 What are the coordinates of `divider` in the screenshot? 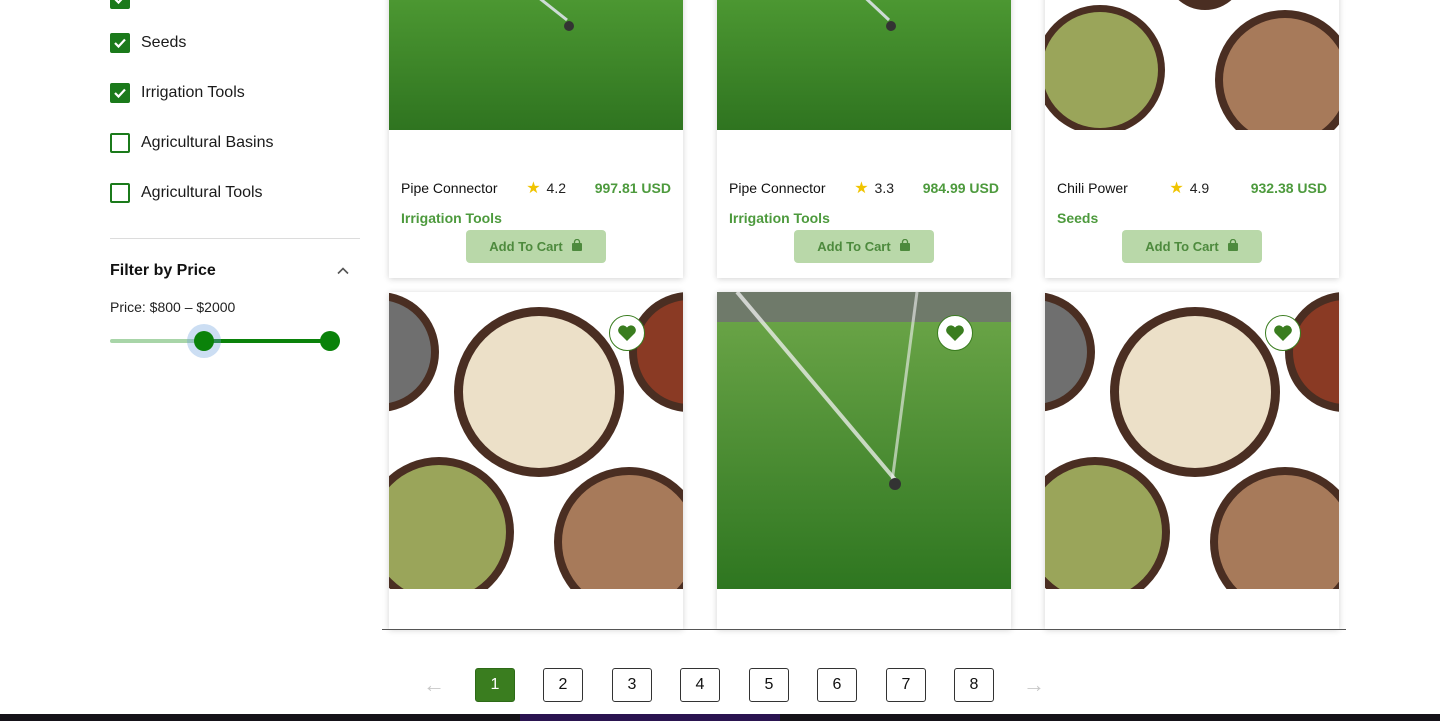 It's located at (235, 238).